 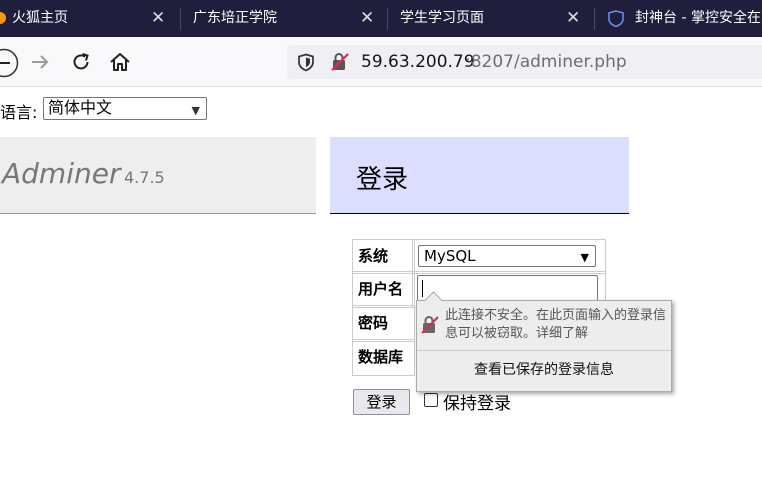 What do you see at coordinates (381, 289) in the screenshot?
I see `username-label: 用户名` at bounding box center [381, 289].